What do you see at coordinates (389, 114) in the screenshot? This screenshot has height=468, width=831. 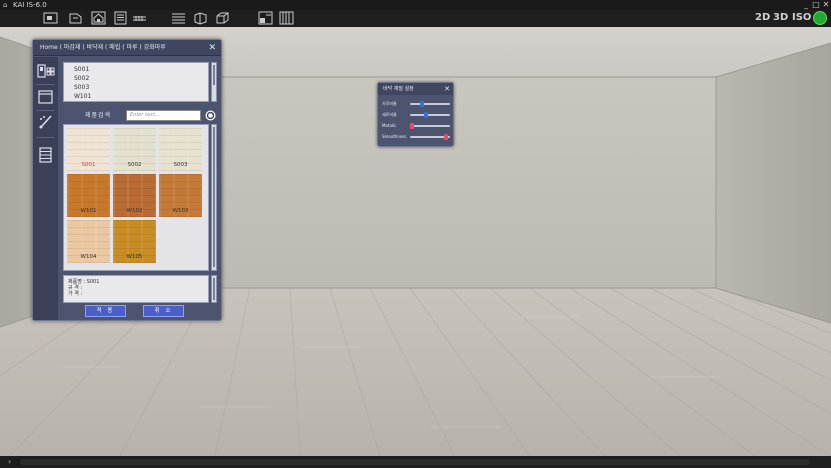 I see `slider-label: 세로비율` at bounding box center [389, 114].